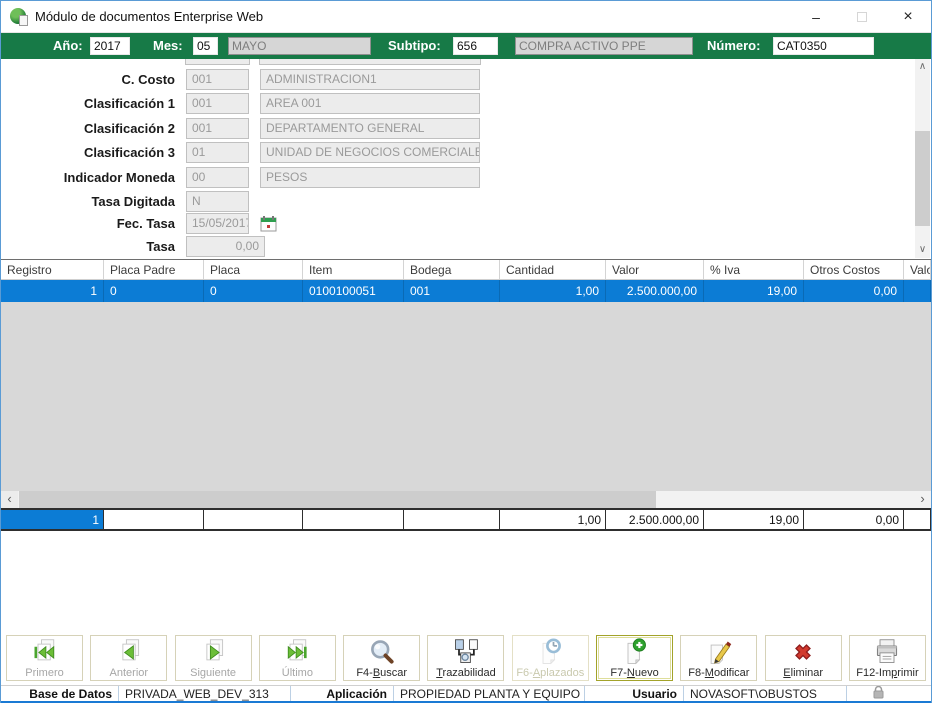 The width and height of the screenshot is (932, 703). What do you see at coordinates (68, 45) in the screenshot?
I see `year-label: Año:` at bounding box center [68, 45].